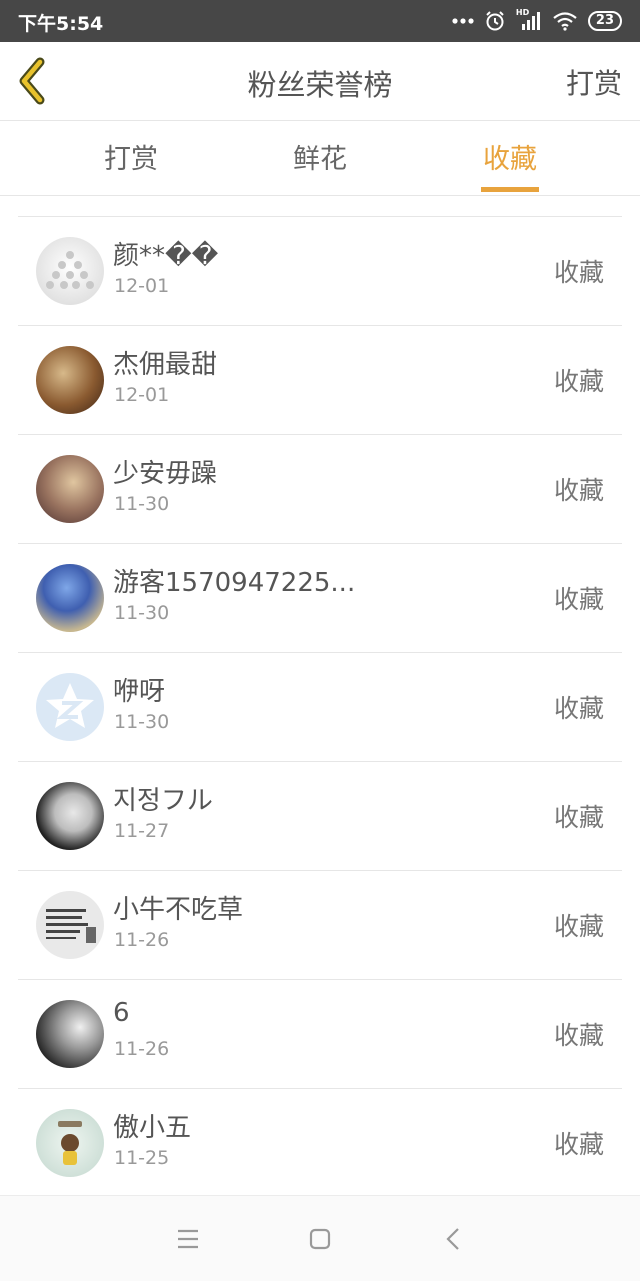 The image size is (640, 1281). I want to click on tab-bar: 打赏 鲜花 收藏, so click(320, 158).